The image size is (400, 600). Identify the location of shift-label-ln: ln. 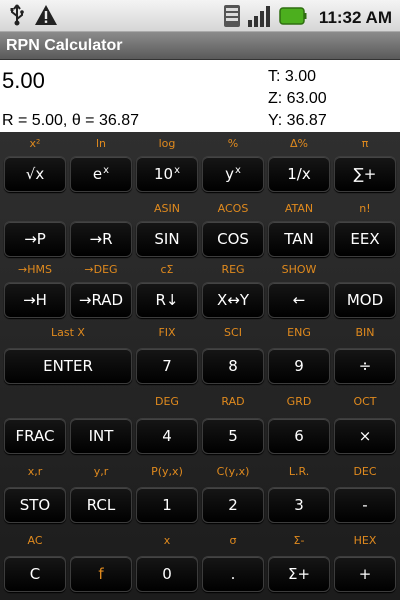
(101, 143).